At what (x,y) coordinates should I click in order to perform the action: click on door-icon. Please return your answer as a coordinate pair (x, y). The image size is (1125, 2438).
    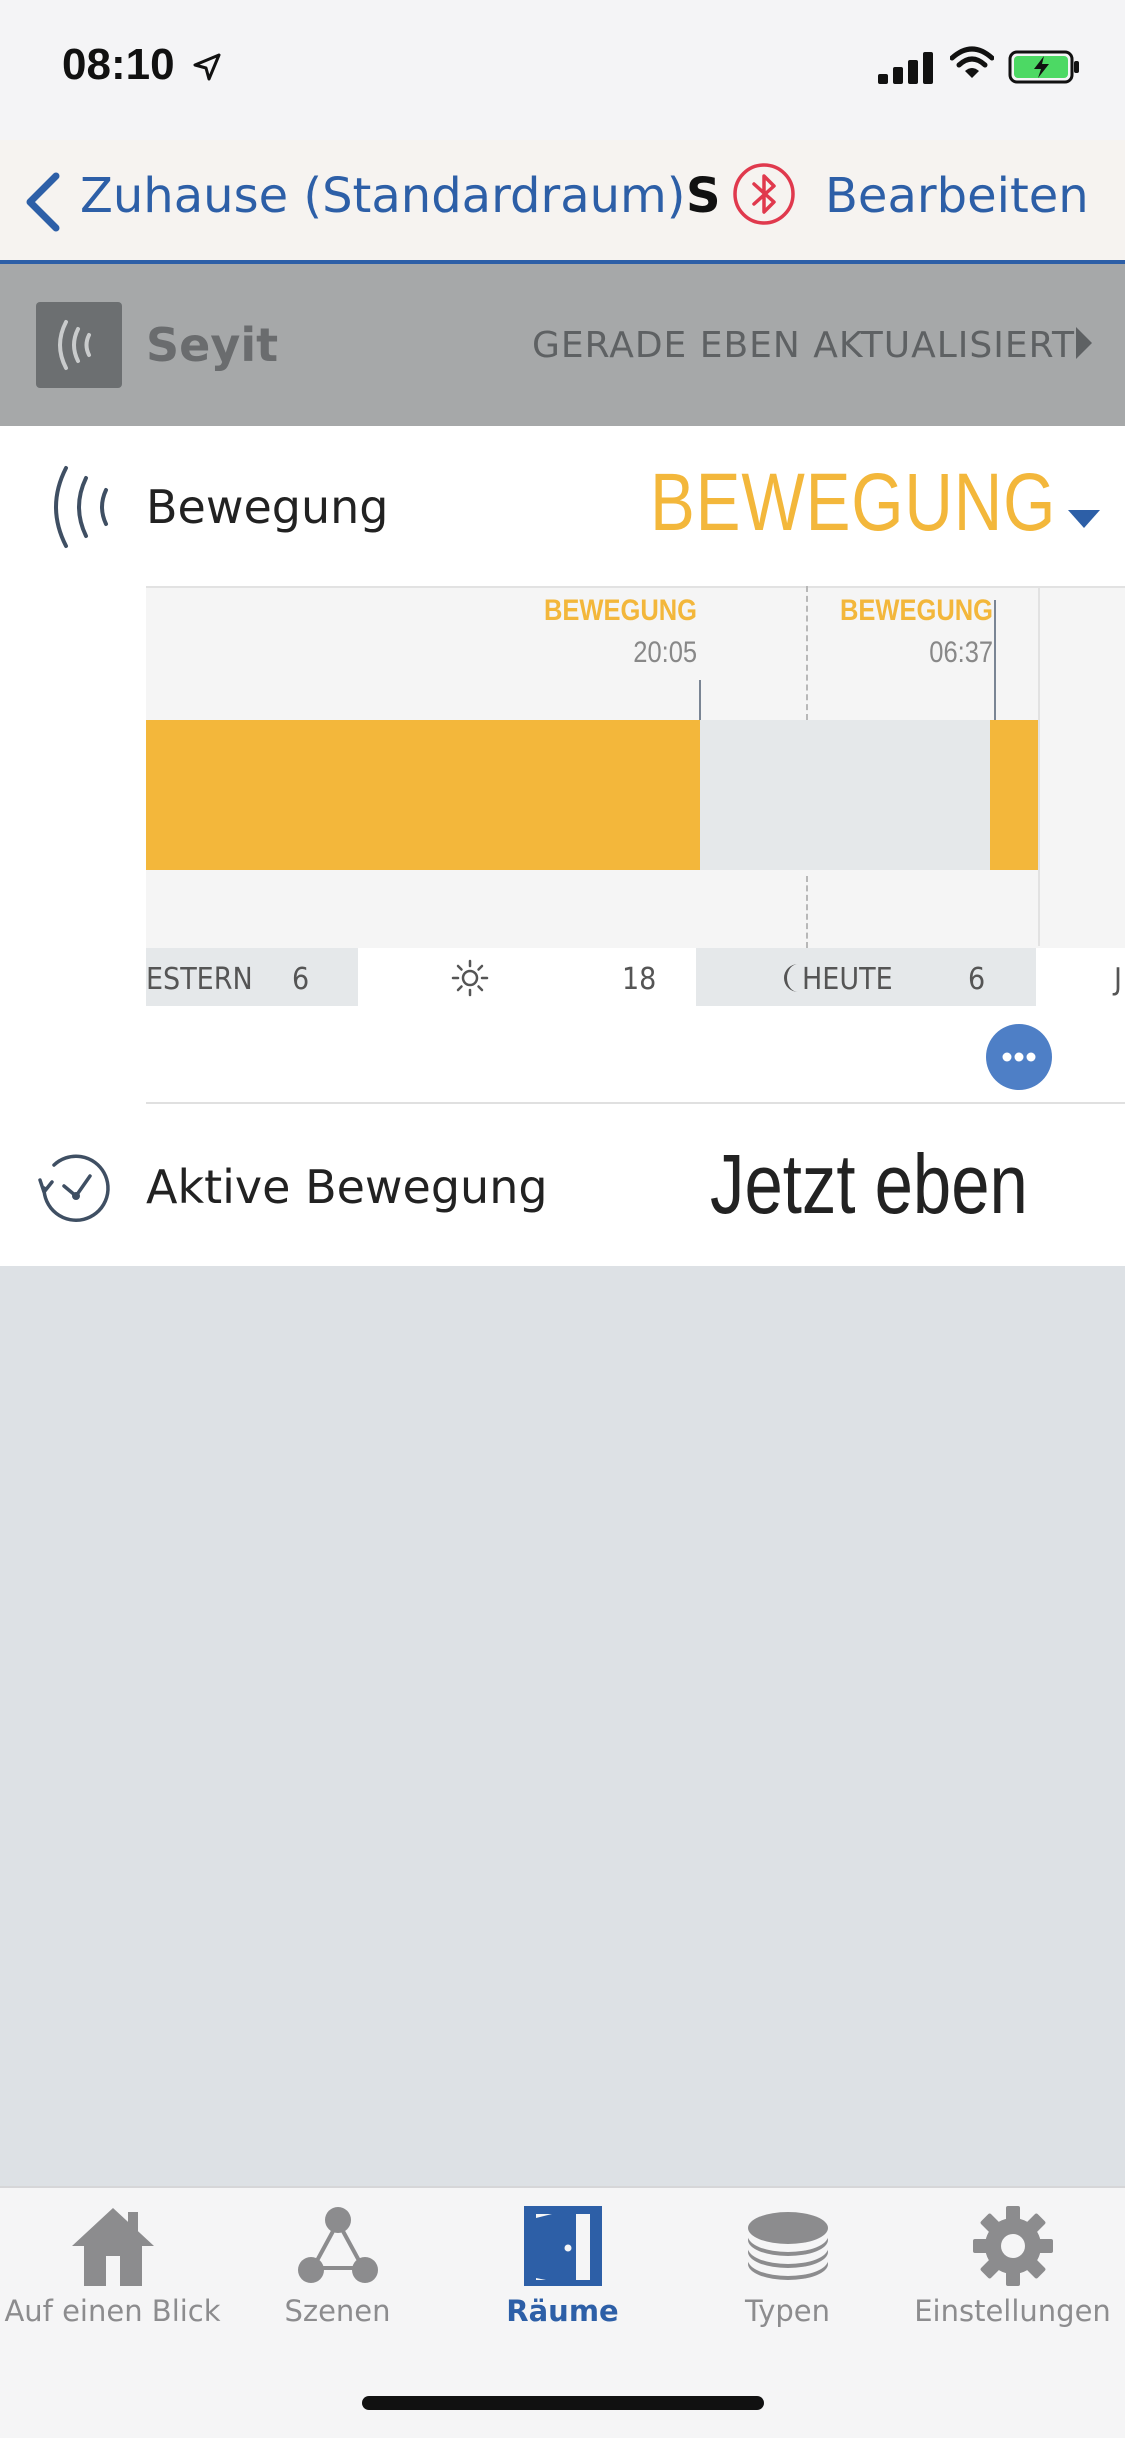
    Looking at the image, I should click on (562, 2246).